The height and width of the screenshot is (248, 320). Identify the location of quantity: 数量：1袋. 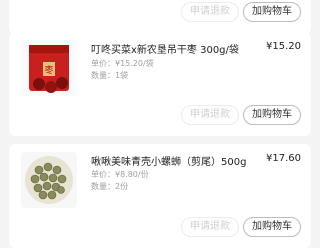
(110, 75).